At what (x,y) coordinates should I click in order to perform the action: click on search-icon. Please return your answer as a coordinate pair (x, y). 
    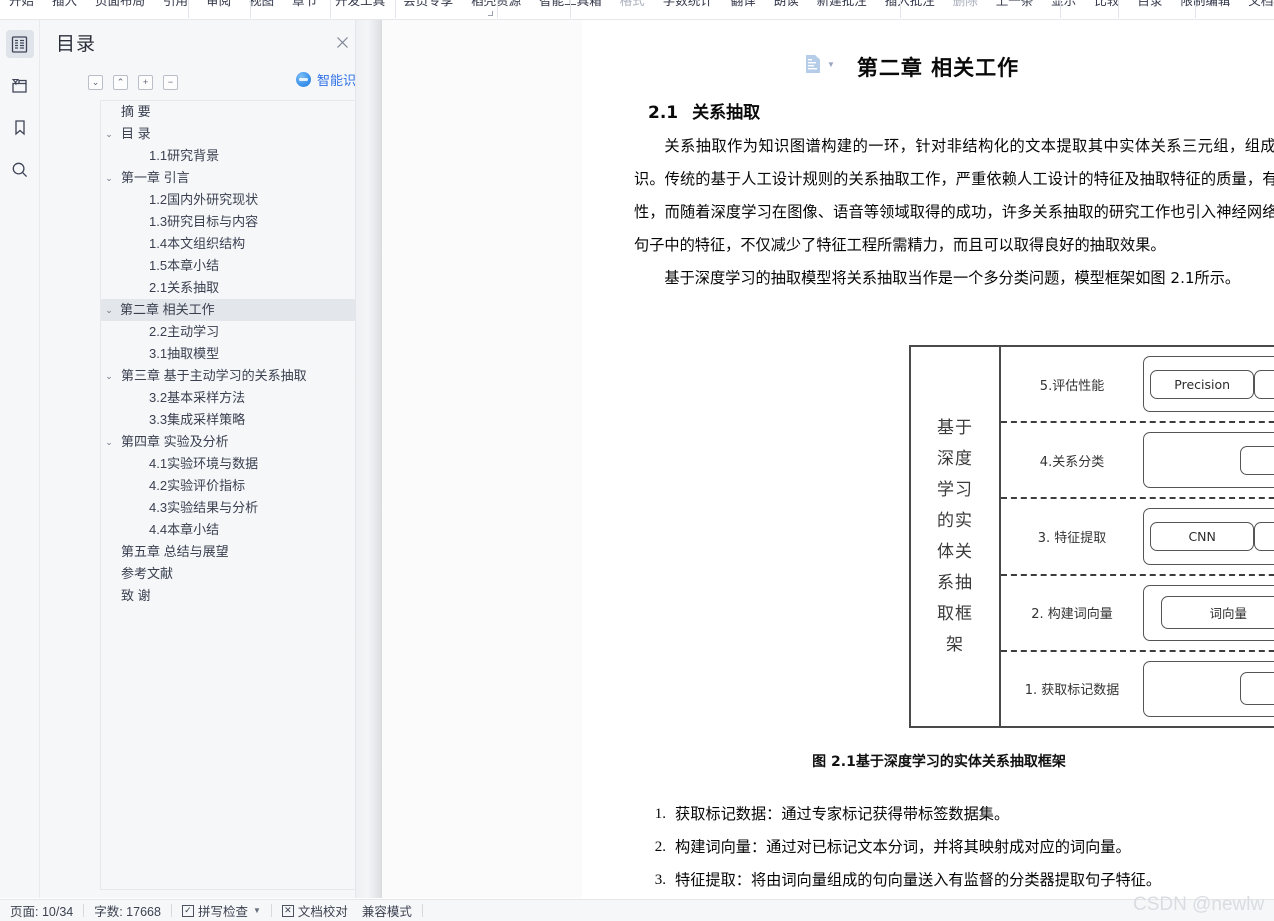
    Looking at the image, I should click on (20, 170).